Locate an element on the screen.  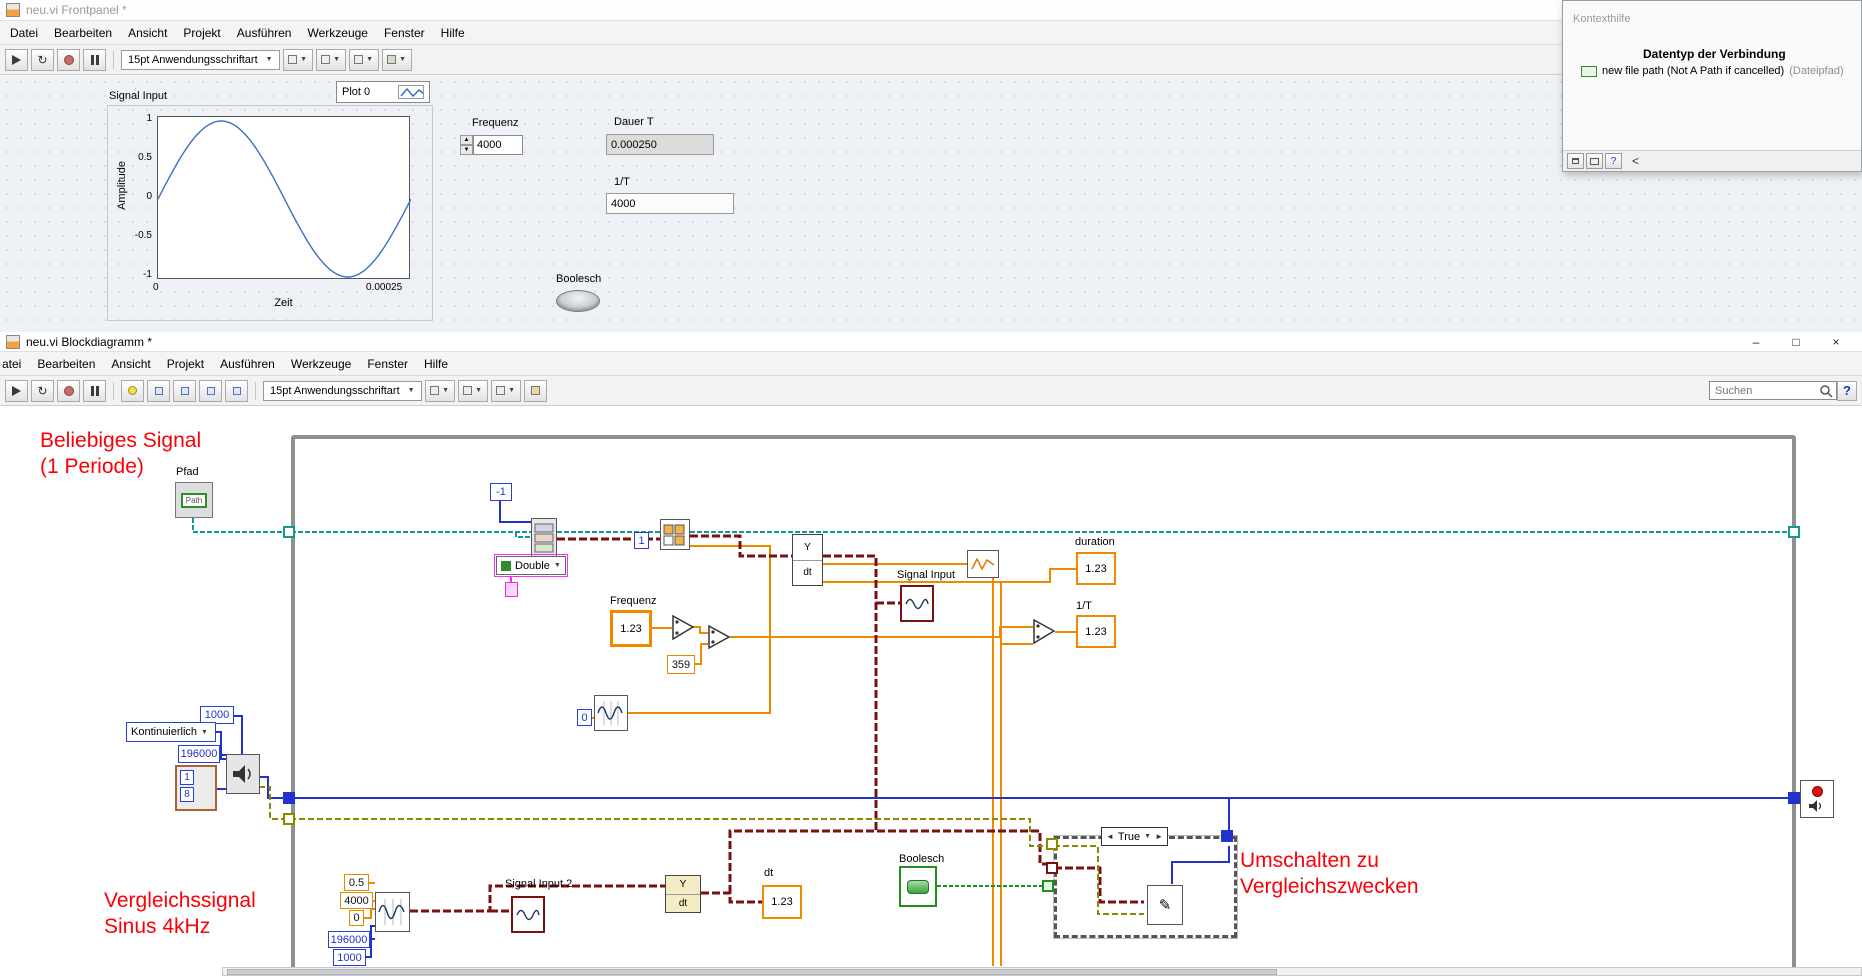
search-input is located at coordinates (1773, 390).